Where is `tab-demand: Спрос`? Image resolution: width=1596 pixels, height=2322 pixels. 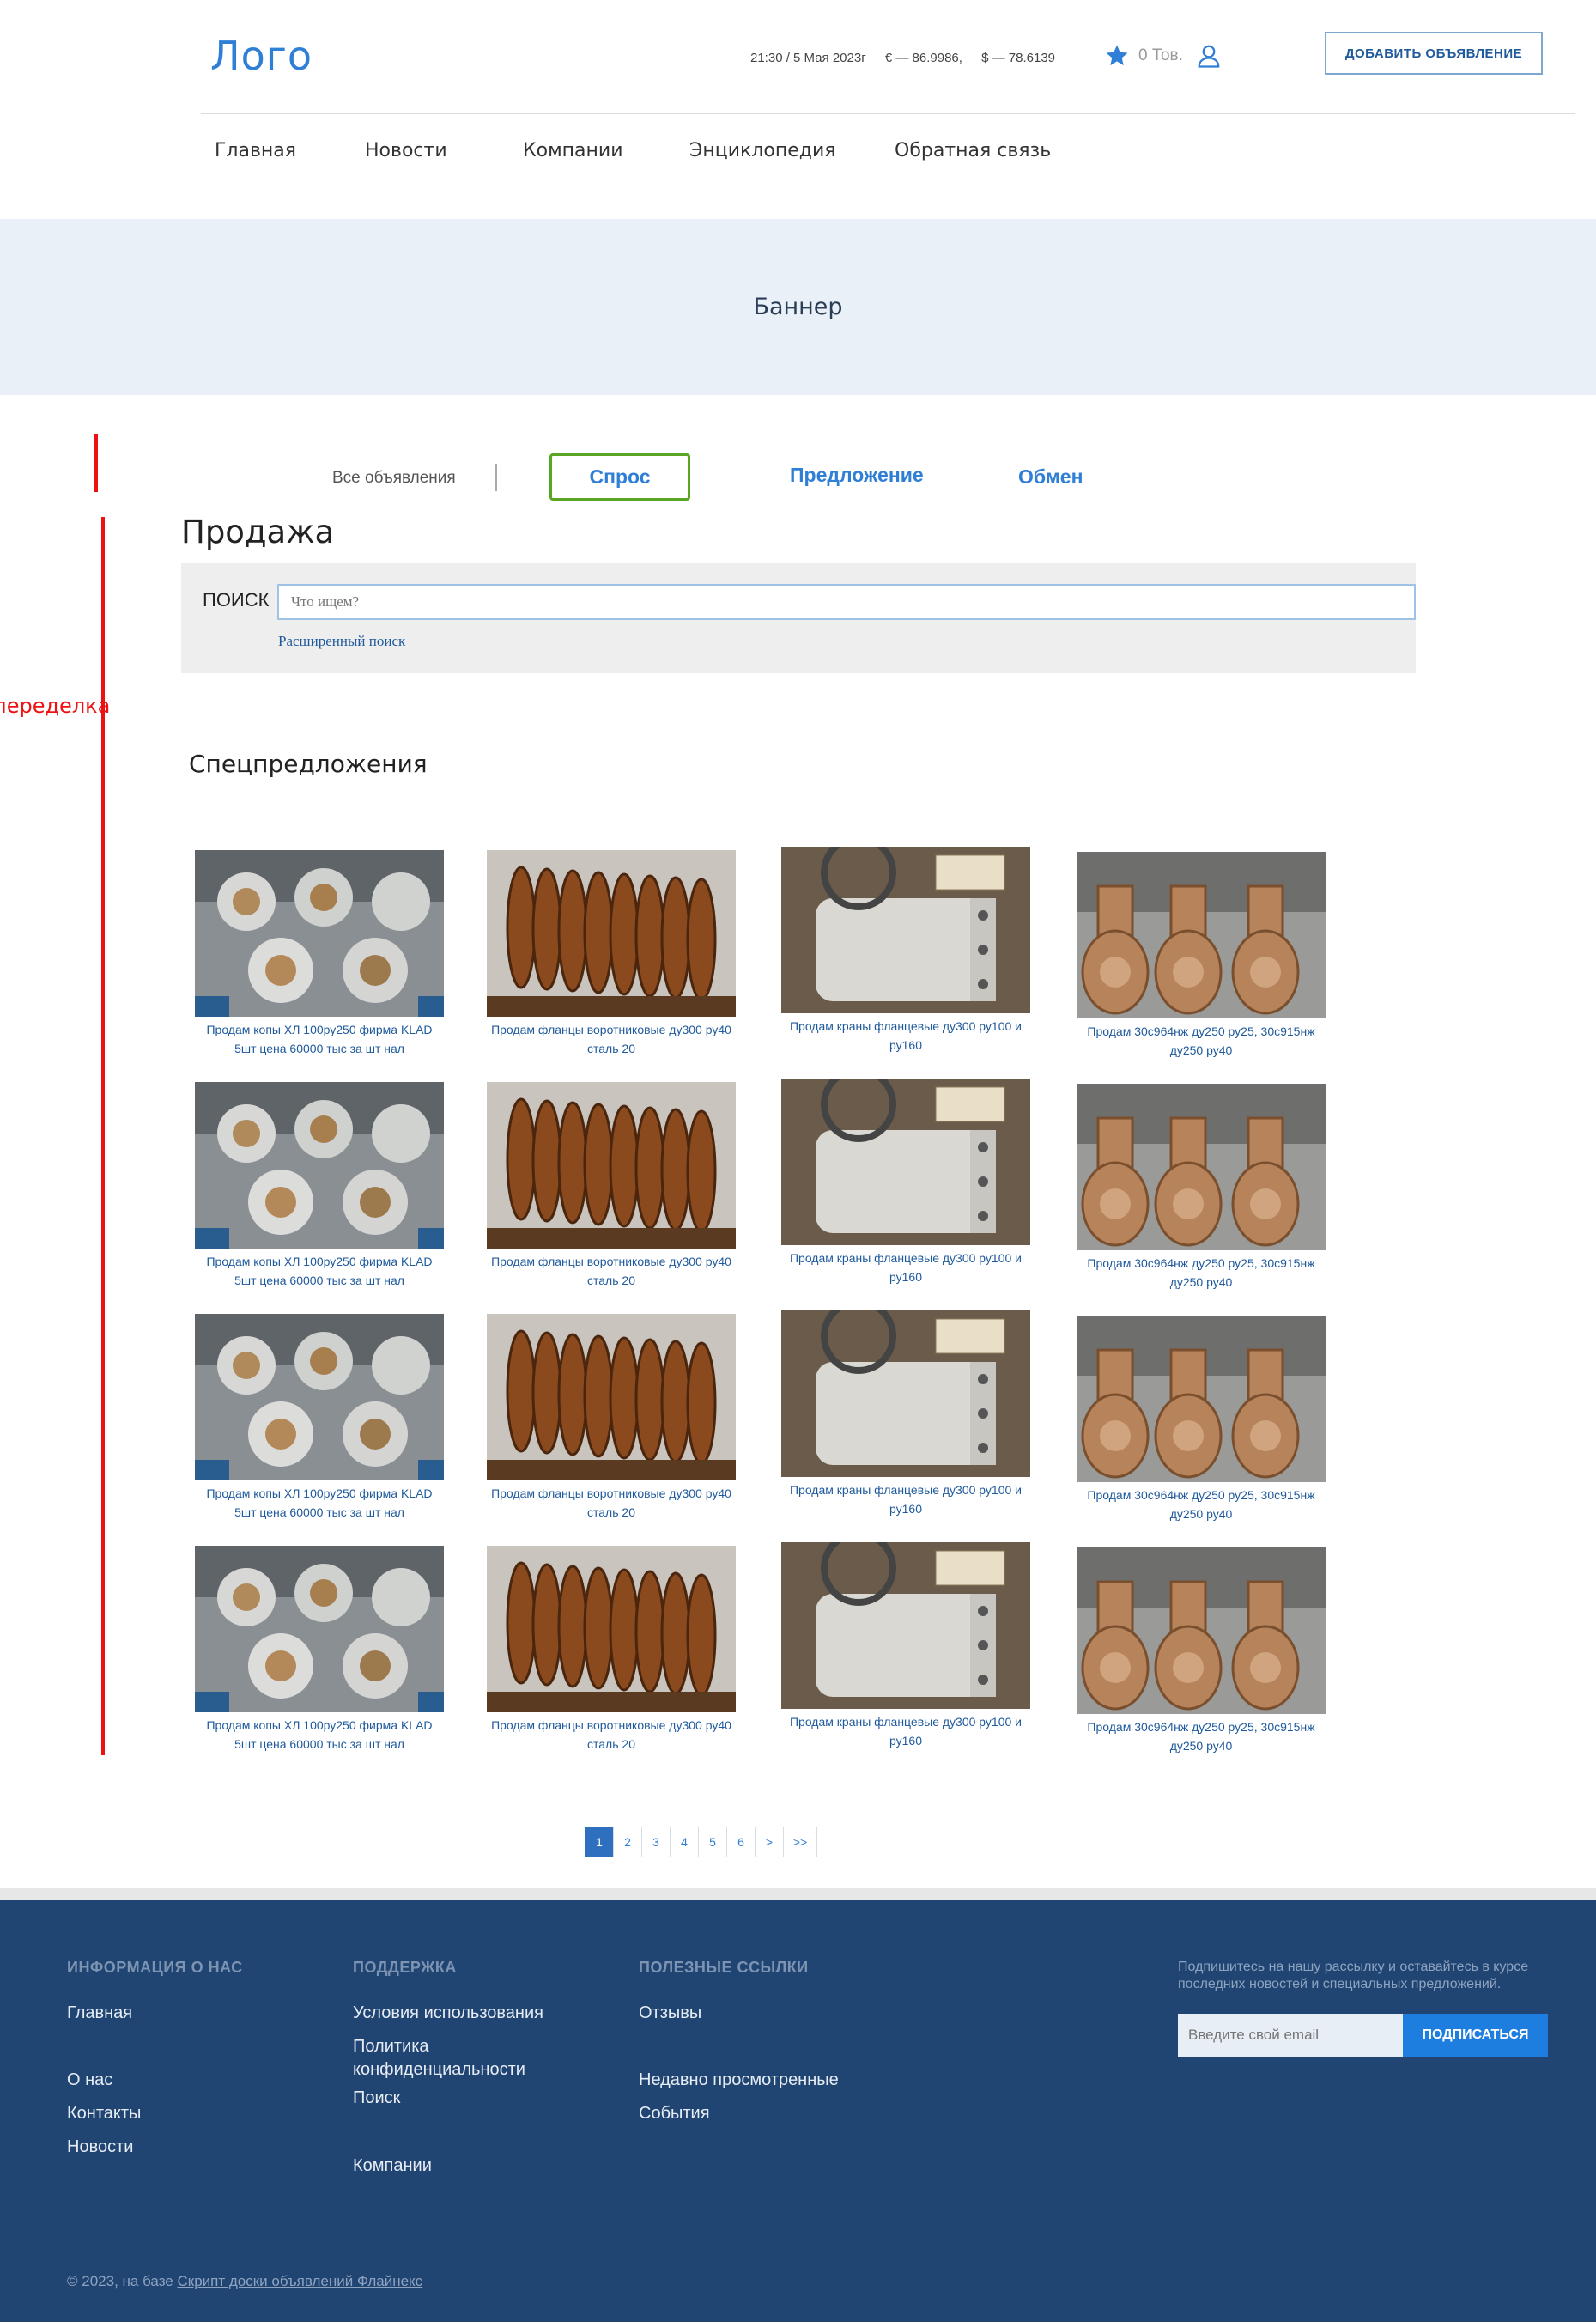
tab-demand: Спрос is located at coordinates (619, 477).